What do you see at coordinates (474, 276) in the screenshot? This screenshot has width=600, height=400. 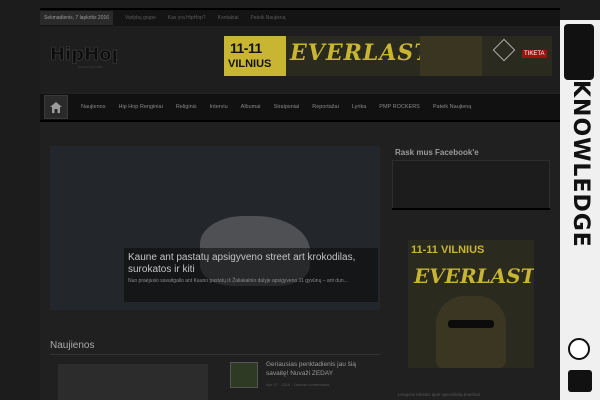 I see `sidebar-ad-brand: EVERLAST` at bounding box center [474, 276].